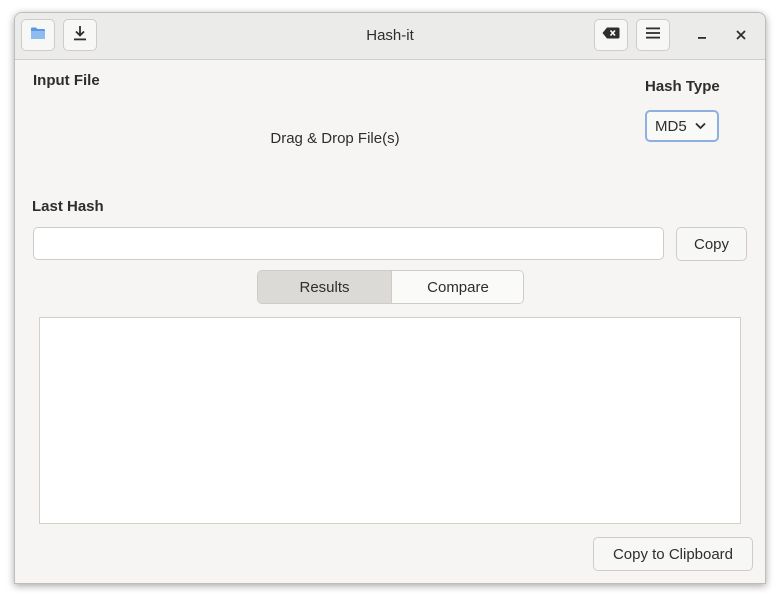 Image resolution: width=778 pixels, height=599 pixels. I want to click on chevron-down-icon, so click(700, 126).